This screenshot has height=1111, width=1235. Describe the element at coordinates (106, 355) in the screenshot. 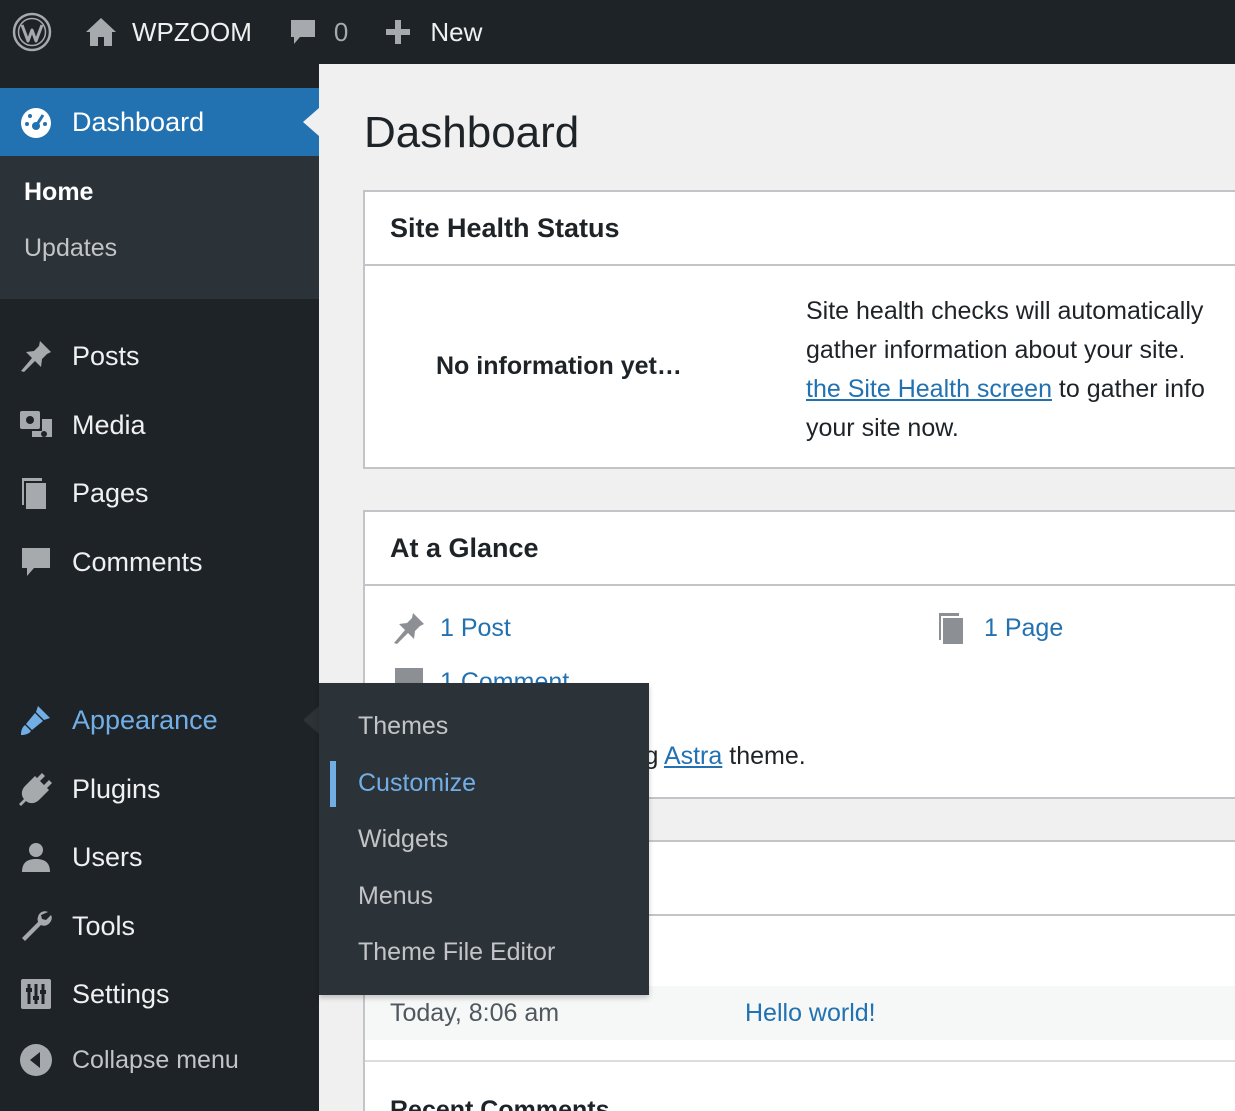

I see `menu-posts-label: Posts` at that location.